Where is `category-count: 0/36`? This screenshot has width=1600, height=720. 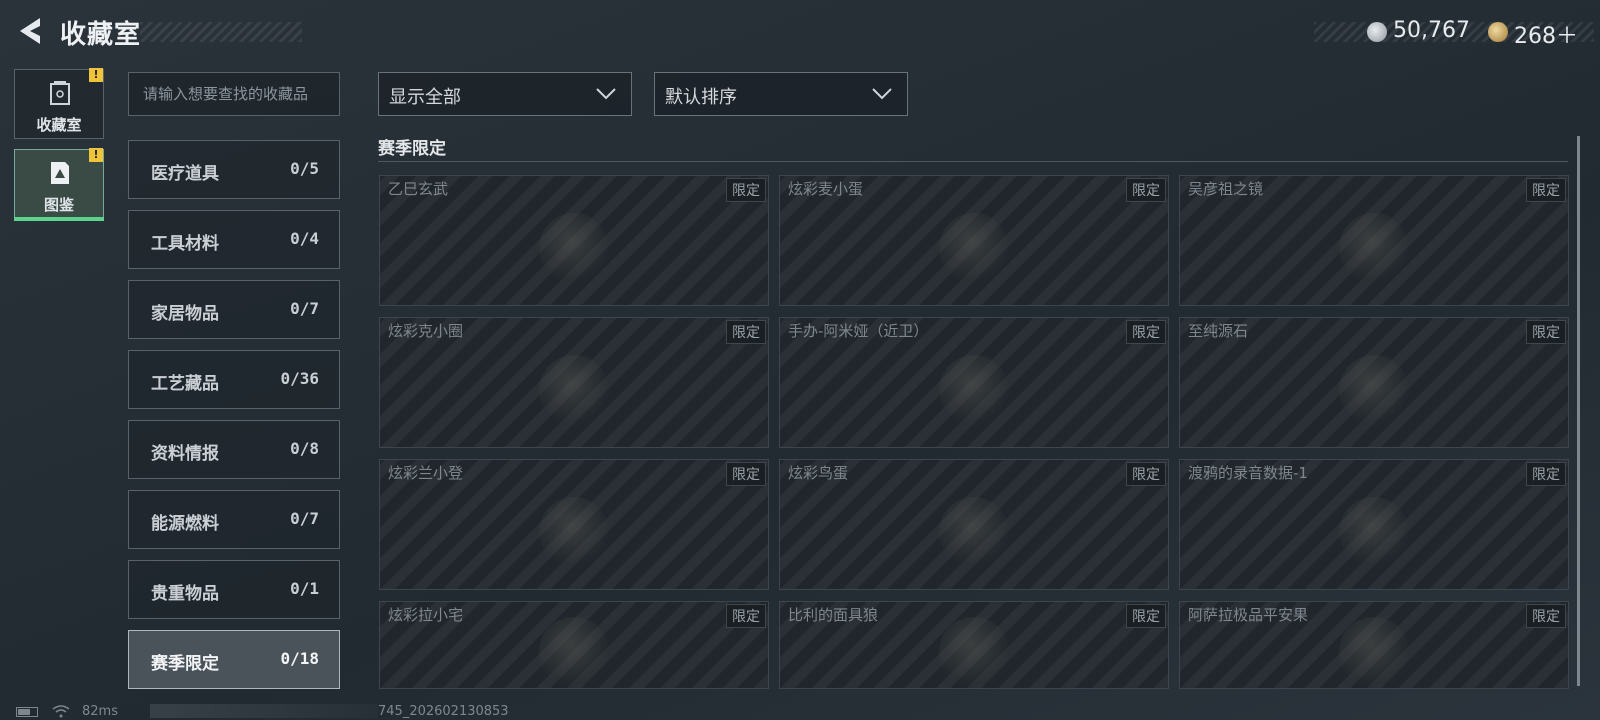 category-count: 0/36 is located at coordinates (299, 378).